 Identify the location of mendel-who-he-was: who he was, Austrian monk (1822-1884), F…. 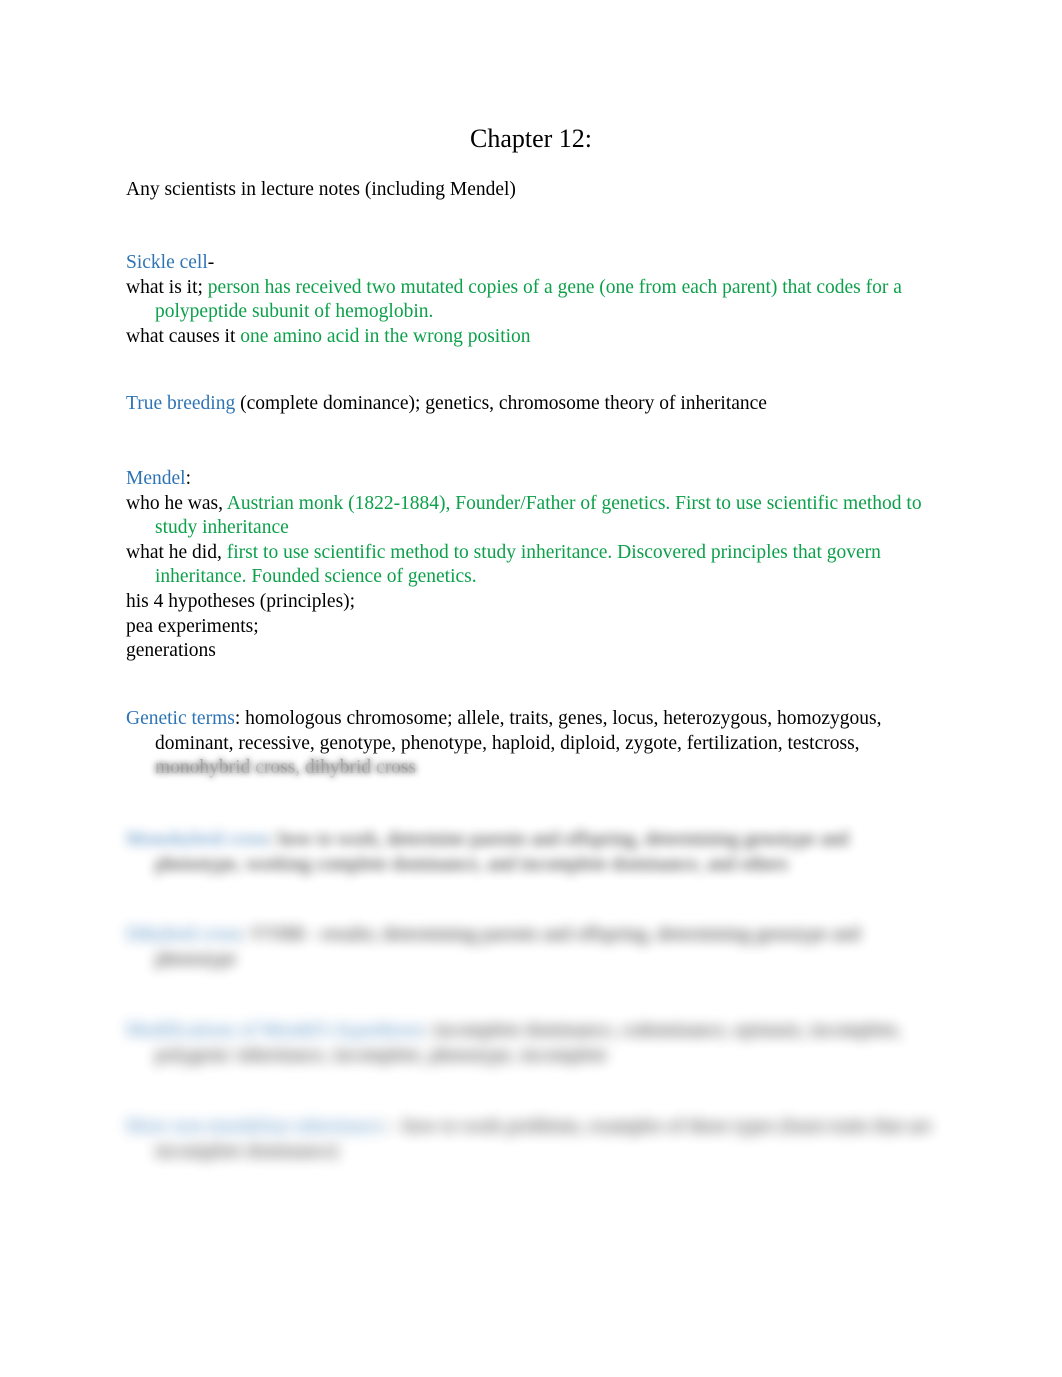
(532, 516).